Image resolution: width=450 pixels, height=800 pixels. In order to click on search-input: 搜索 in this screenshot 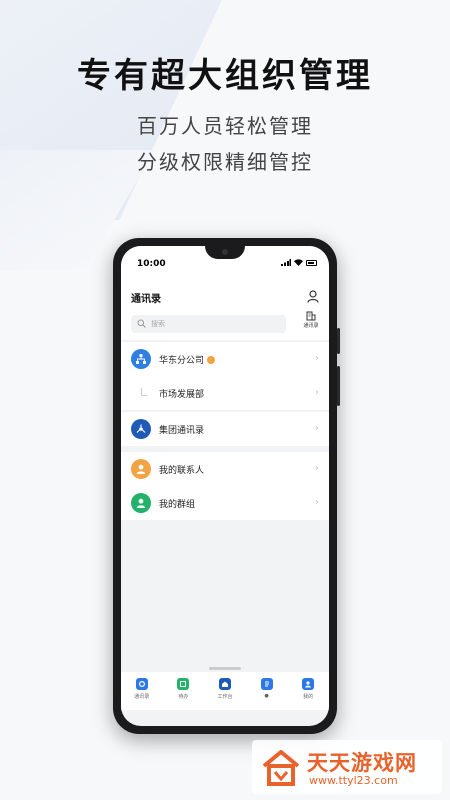, I will do `click(208, 324)`.